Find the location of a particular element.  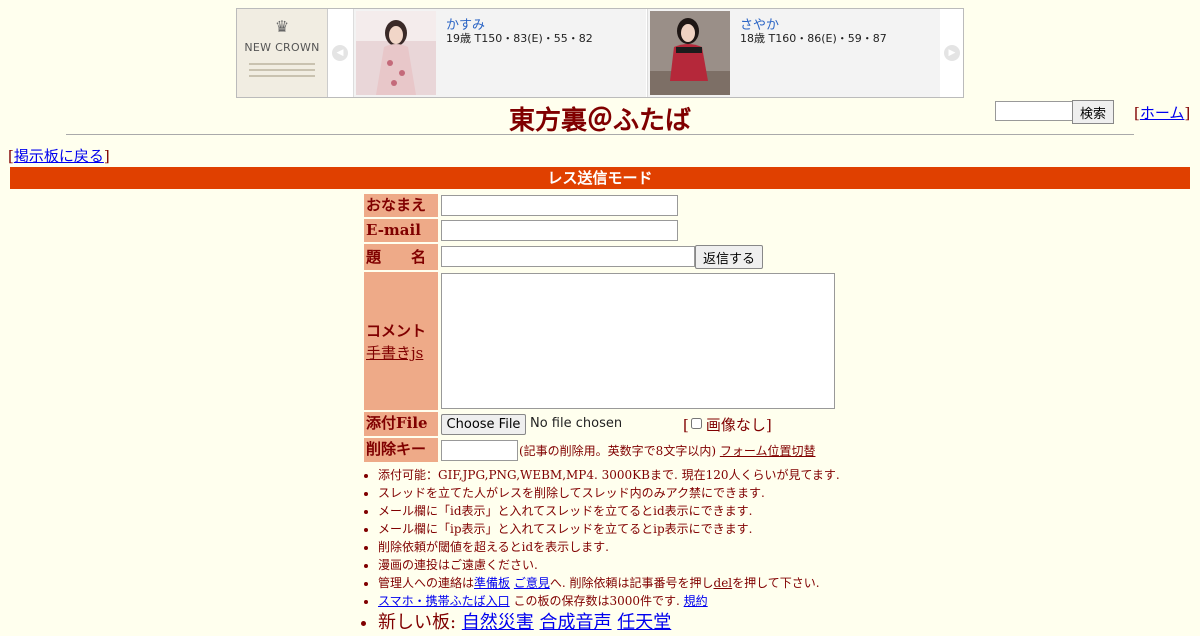

carousel-prev-button: ◀ is located at coordinates (340, 53).